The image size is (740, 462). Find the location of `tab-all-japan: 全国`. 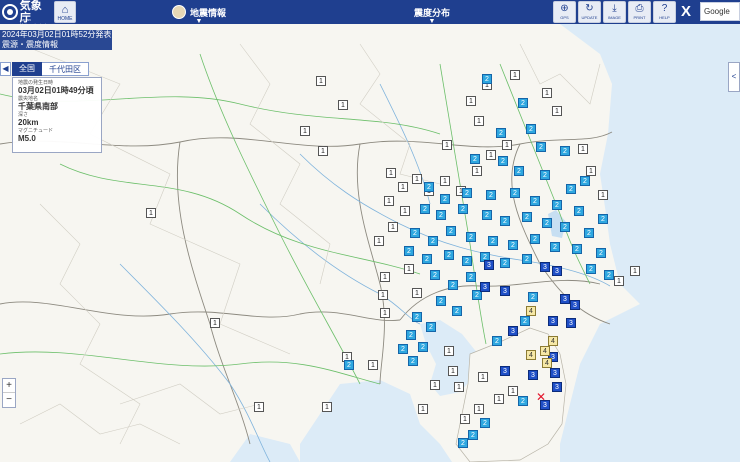

tab-all-japan: 全国 is located at coordinates (27, 69).